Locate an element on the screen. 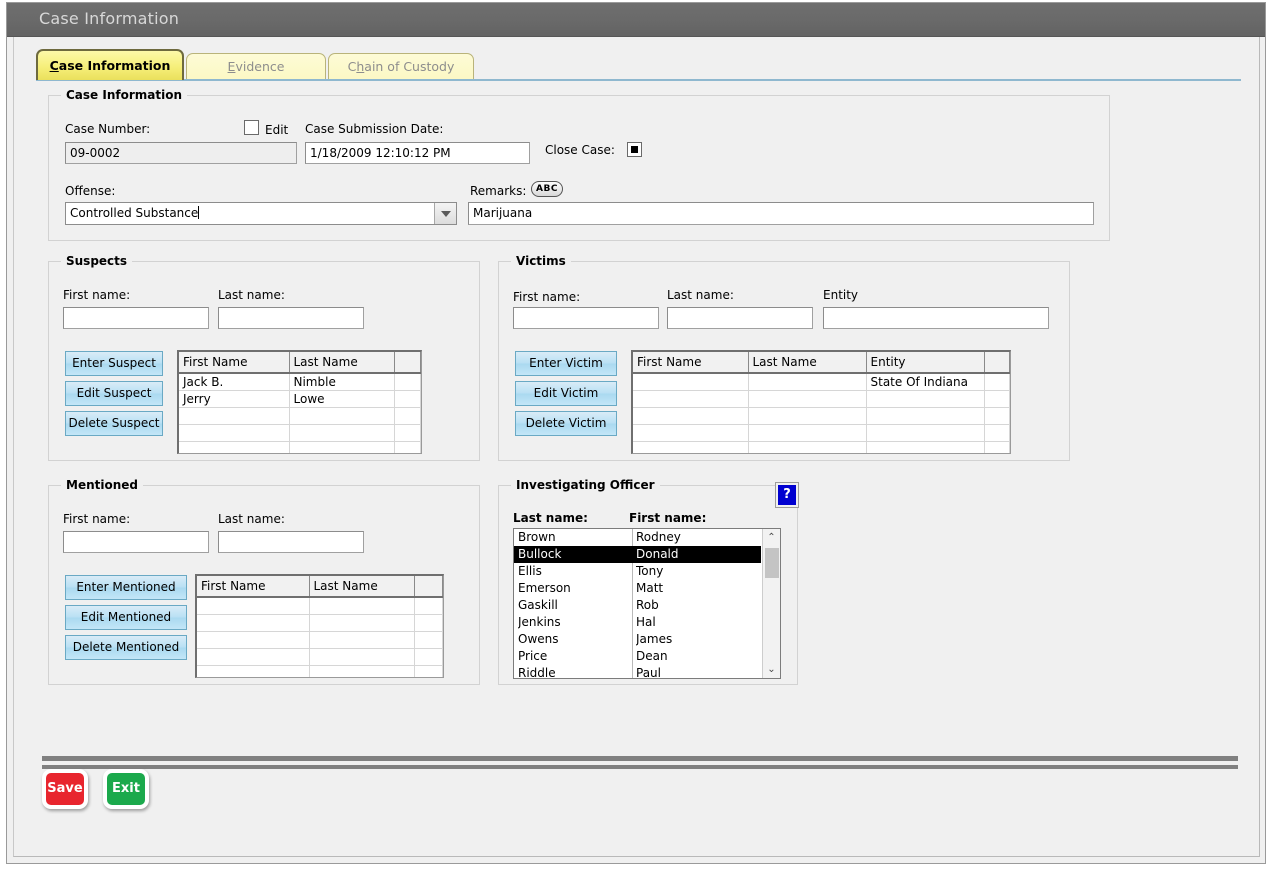 The height and width of the screenshot is (870, 1272). table-row: Jerry Lowe is located at coordinates (300, 399).